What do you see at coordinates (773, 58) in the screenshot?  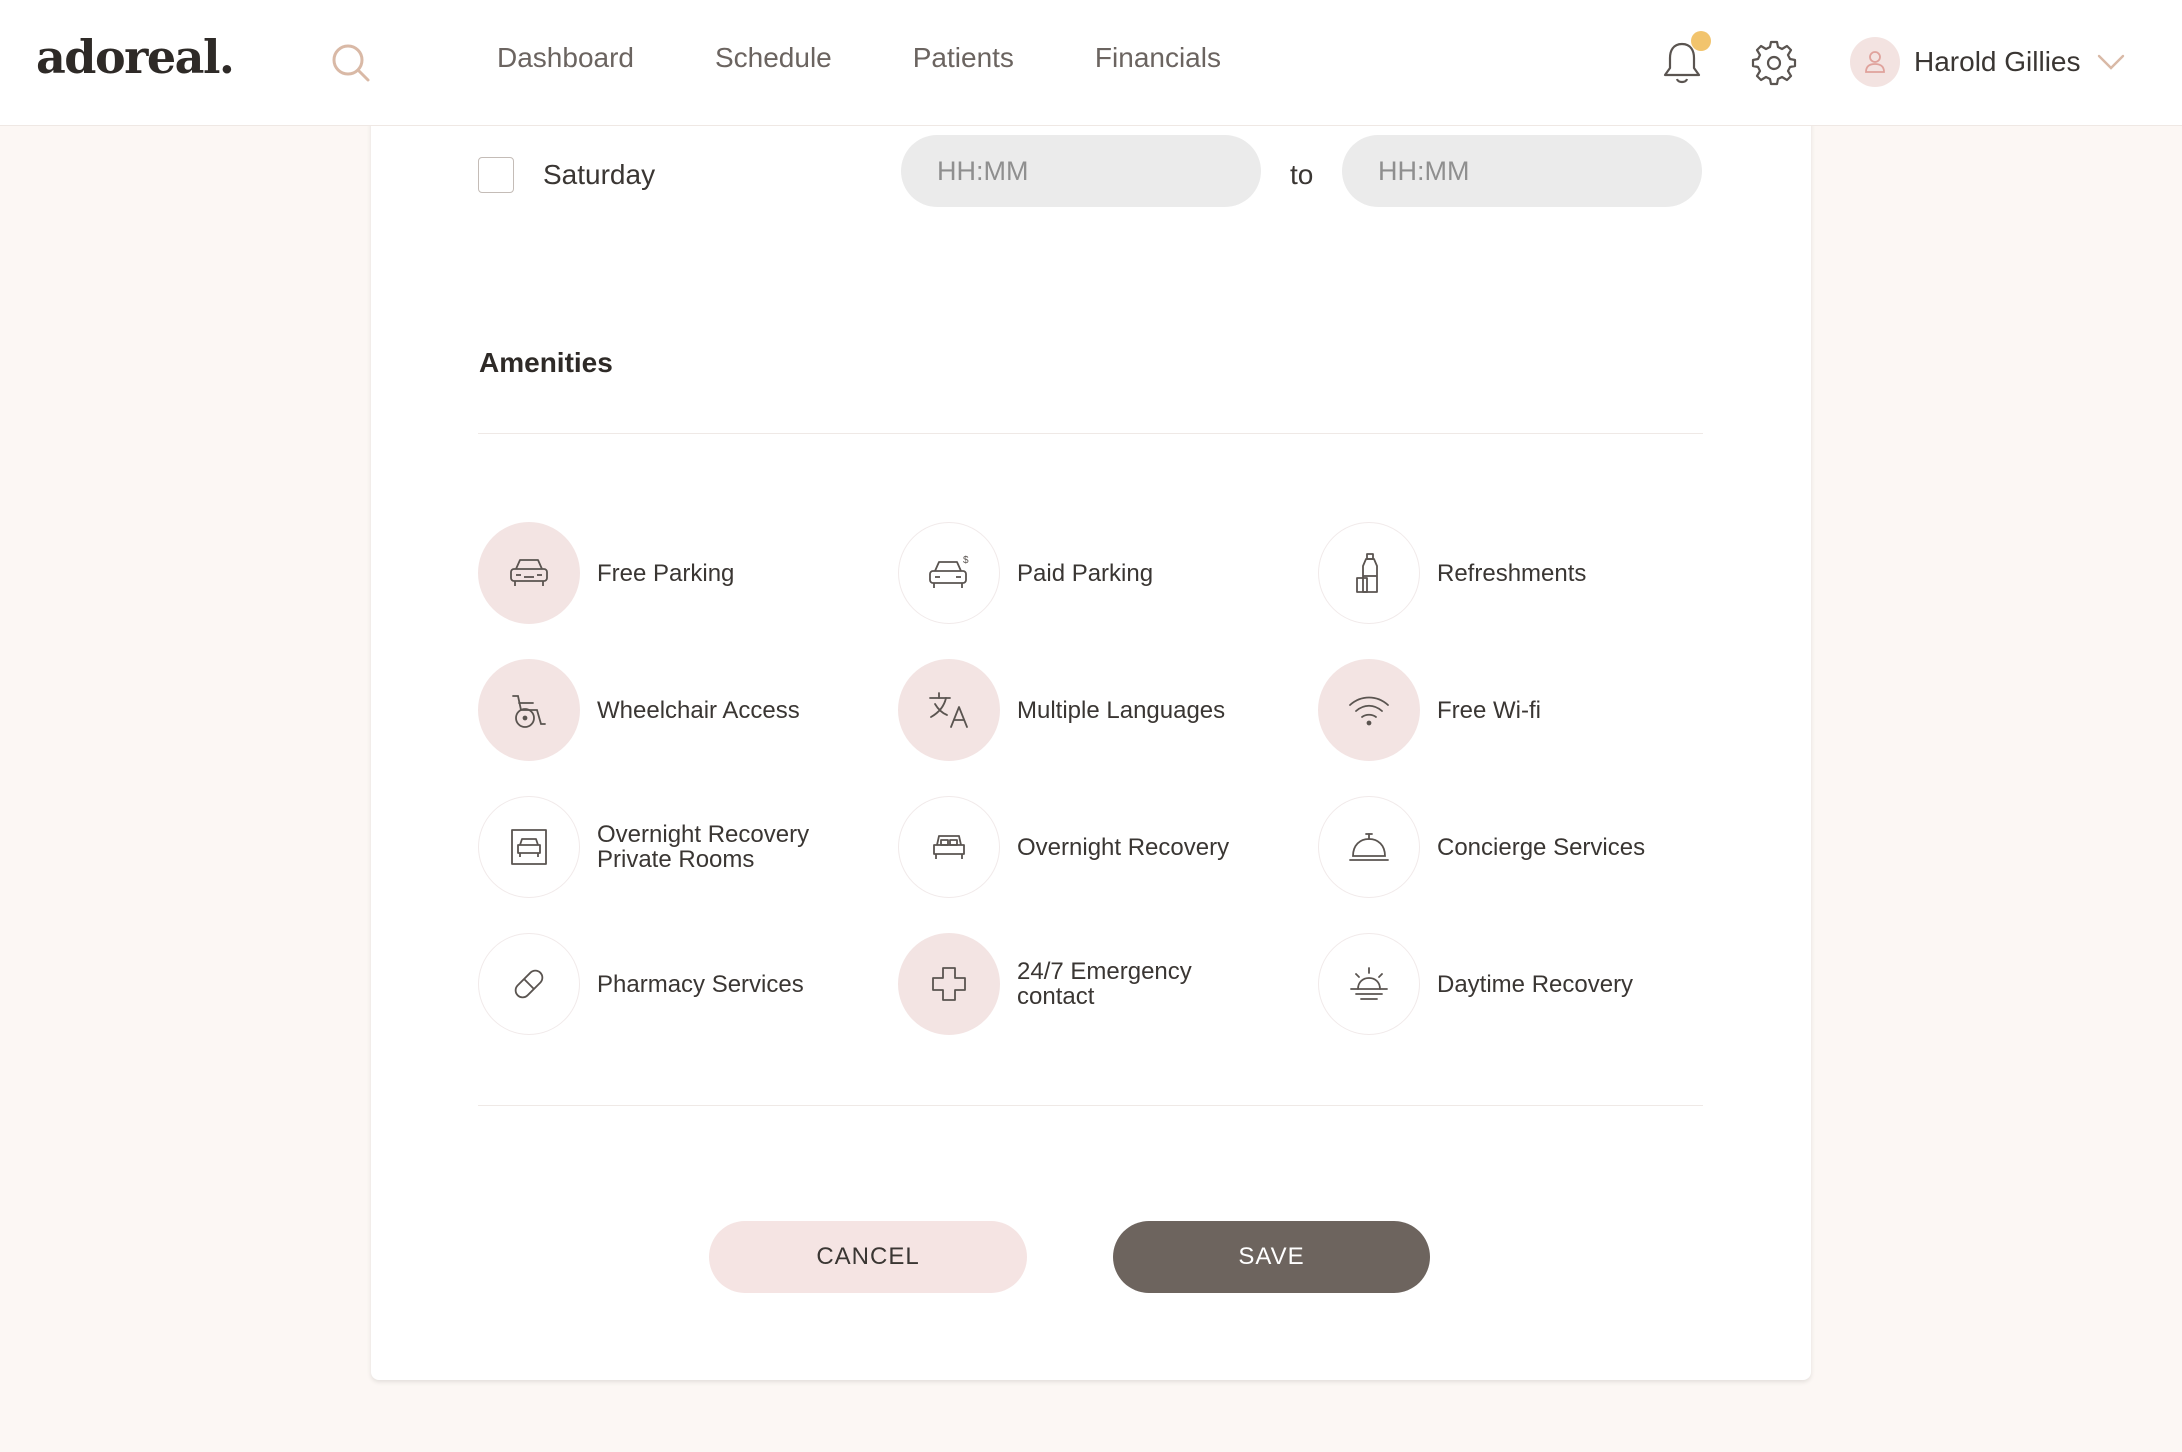 I see `nav-schedule: Schedule` at bounding box center [773, 58].